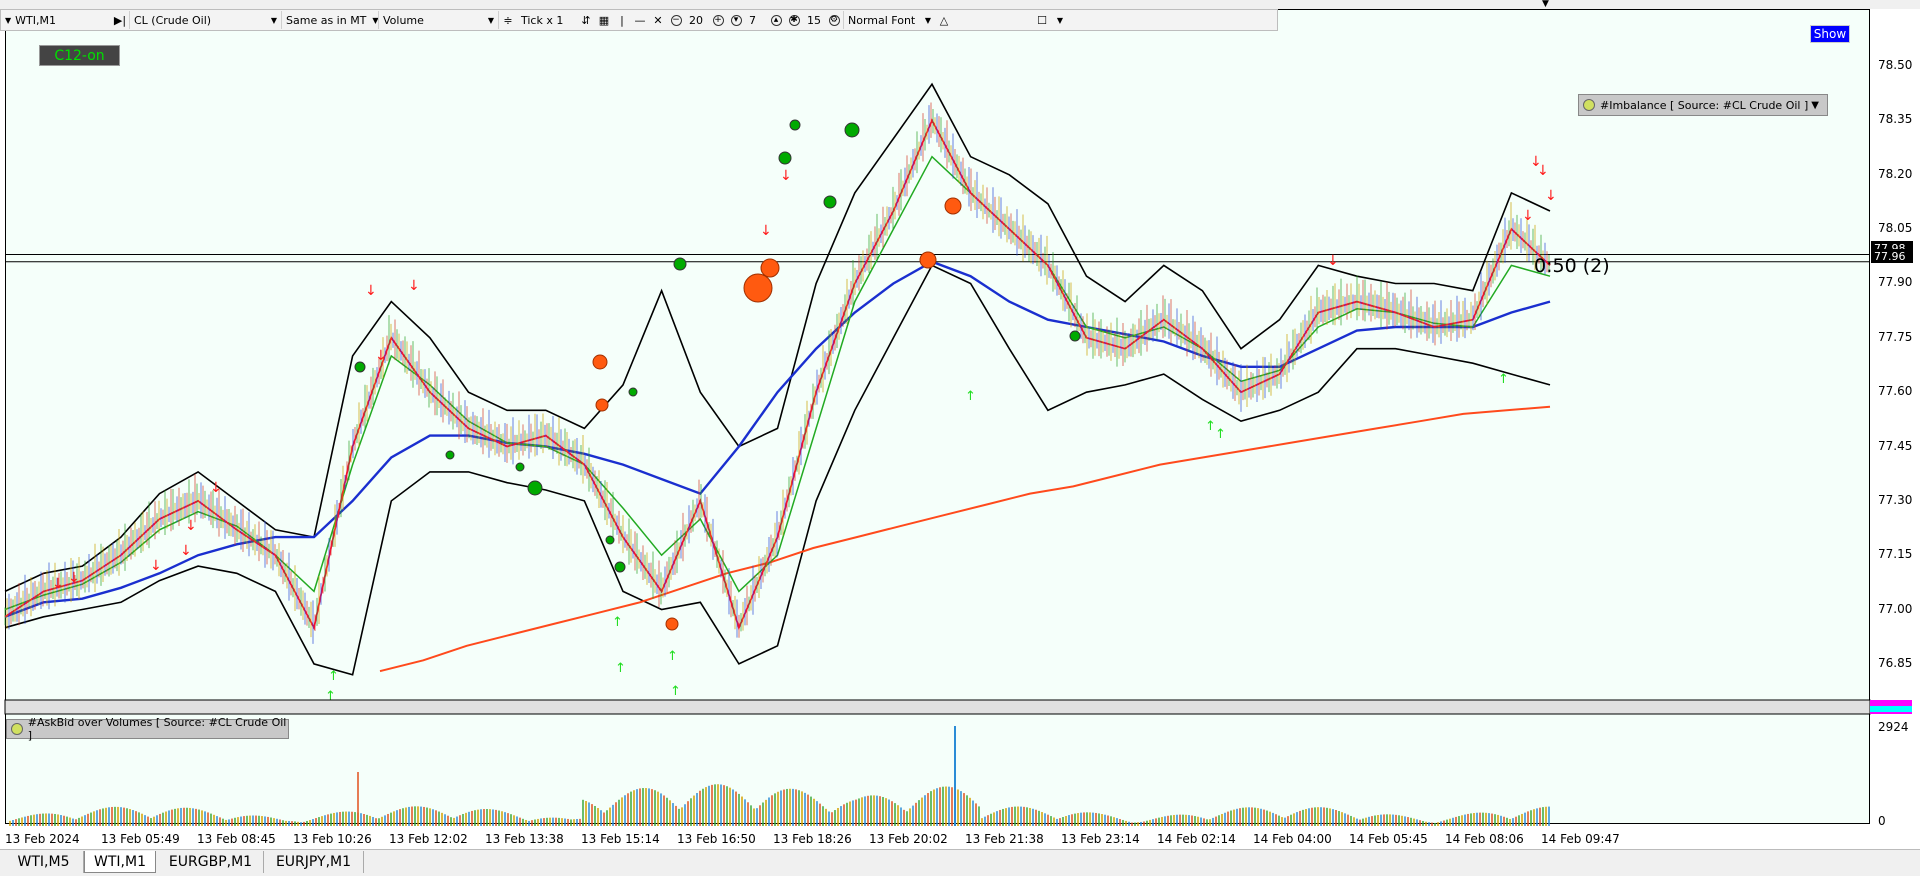 This screenshot has width=1920, height=876. What do you see at coordinates (507, 20) in the screenshot?
I see `align-icon: ≑` at bounding box center [507, 20].